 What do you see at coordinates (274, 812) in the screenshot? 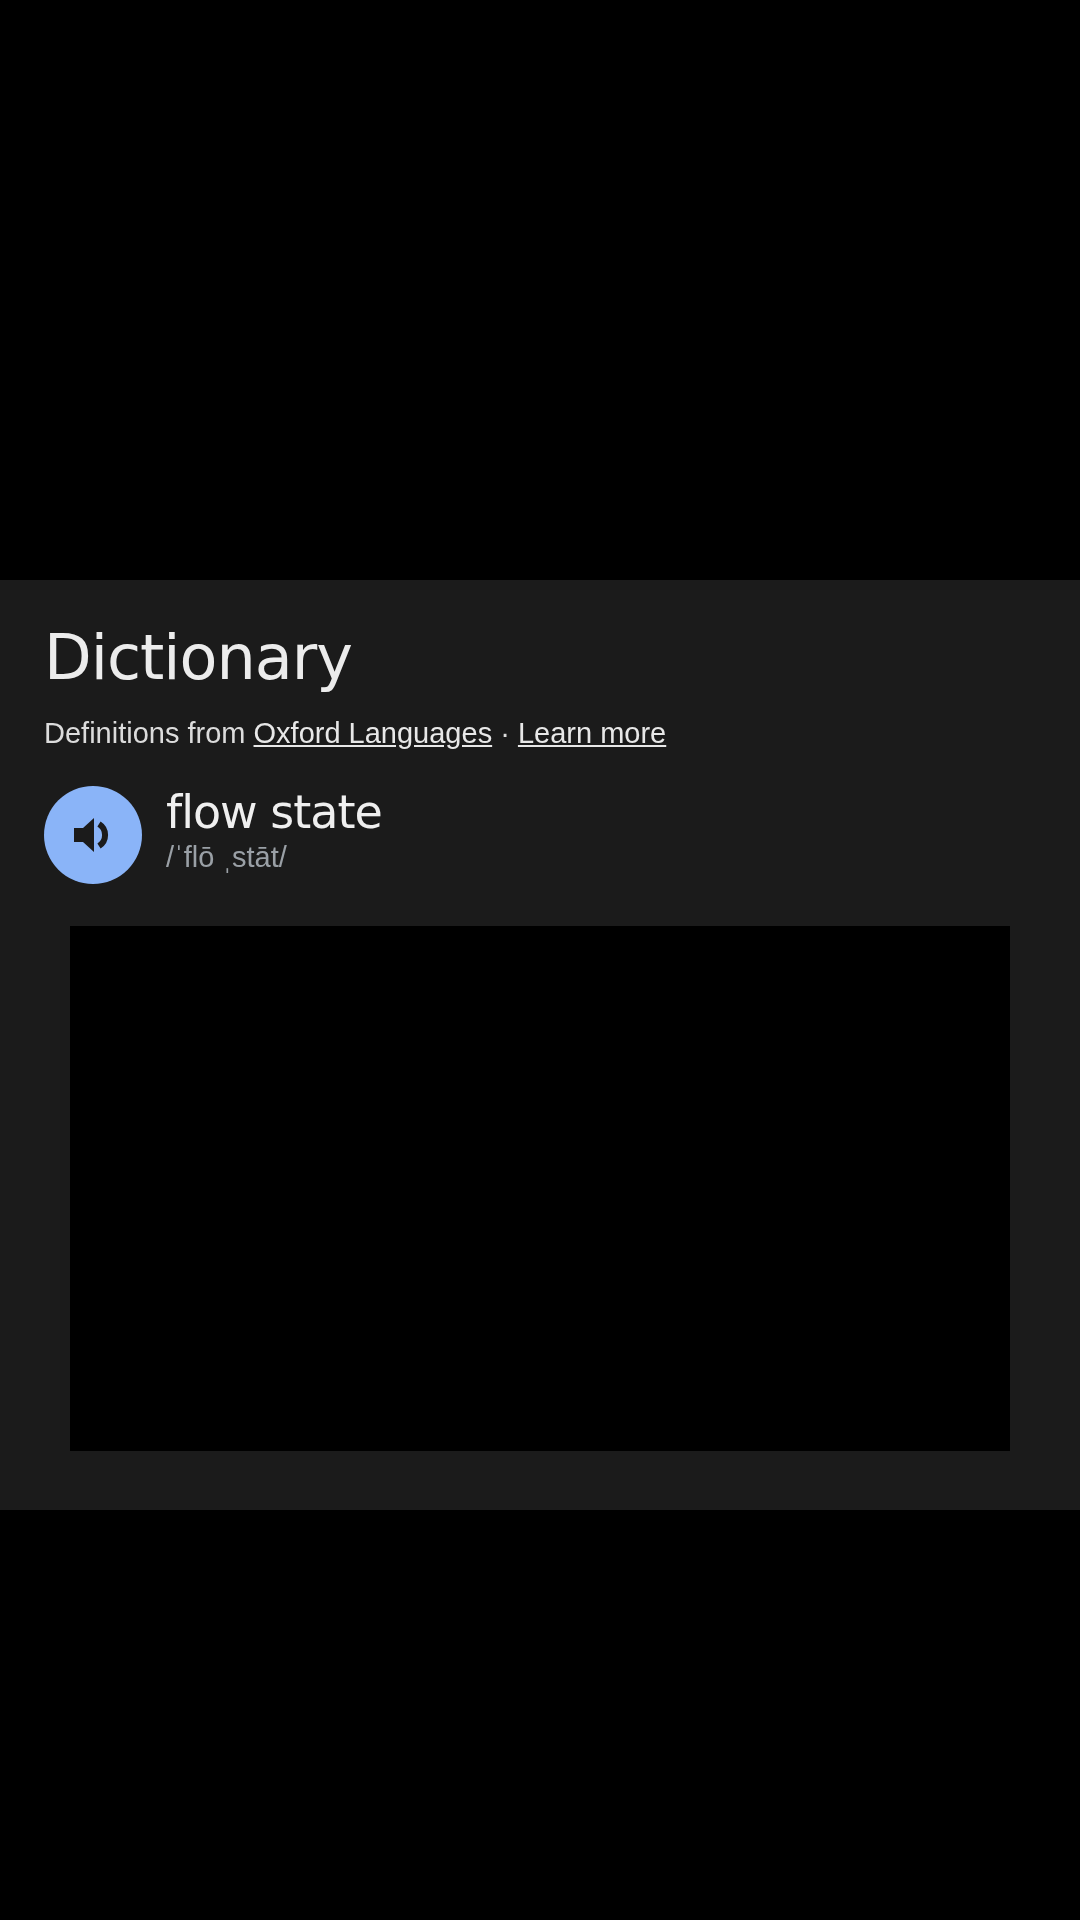
I see `entry-word: flow state` at bounding box center [274, 812].